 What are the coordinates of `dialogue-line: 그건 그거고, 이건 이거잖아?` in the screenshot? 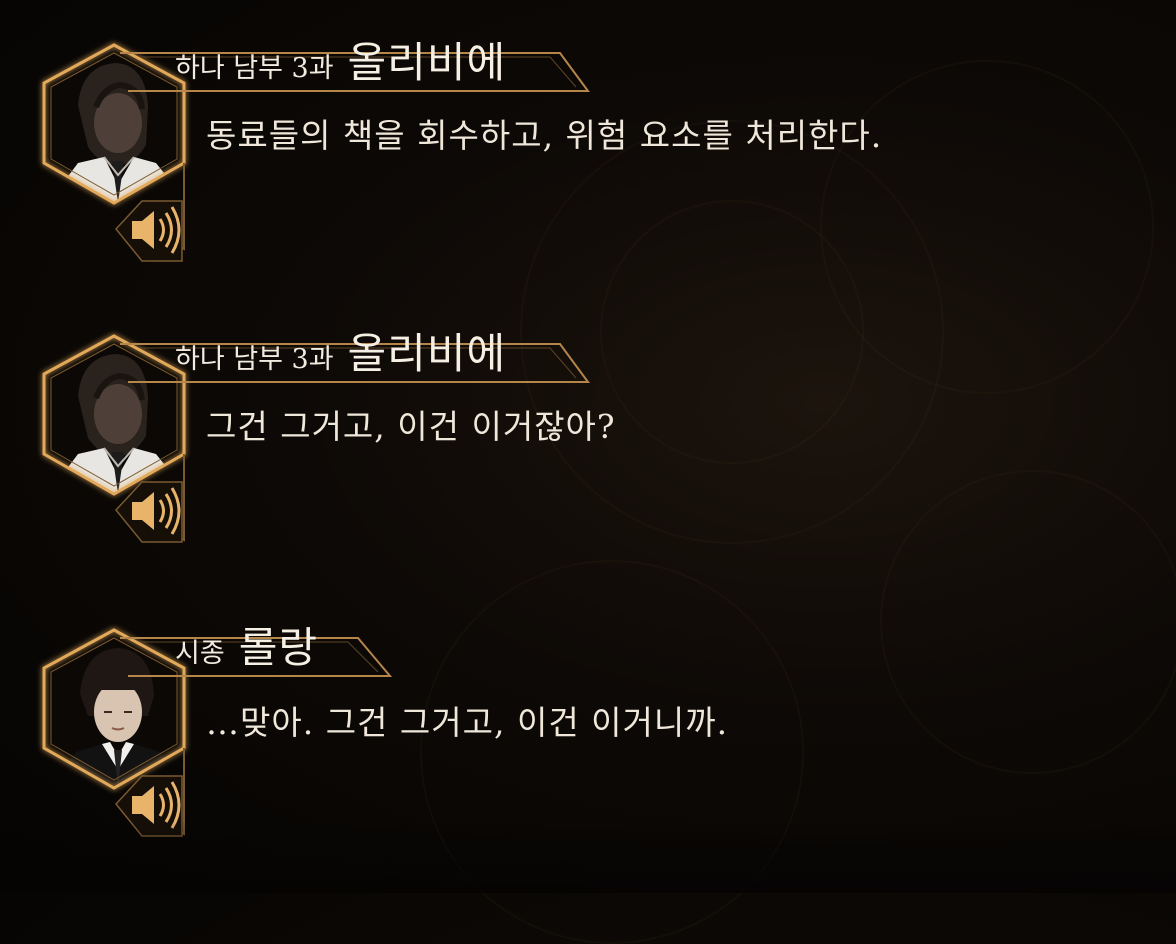 It's located at (411, 426).